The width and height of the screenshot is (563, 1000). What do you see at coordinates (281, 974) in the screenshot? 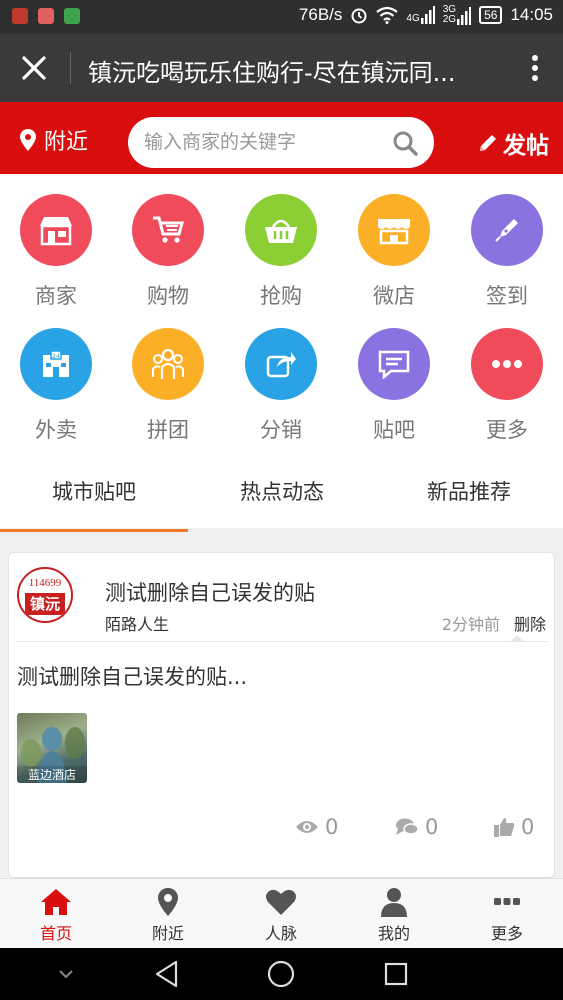
I see `home-button-icon` at bounding box center [281, 974].